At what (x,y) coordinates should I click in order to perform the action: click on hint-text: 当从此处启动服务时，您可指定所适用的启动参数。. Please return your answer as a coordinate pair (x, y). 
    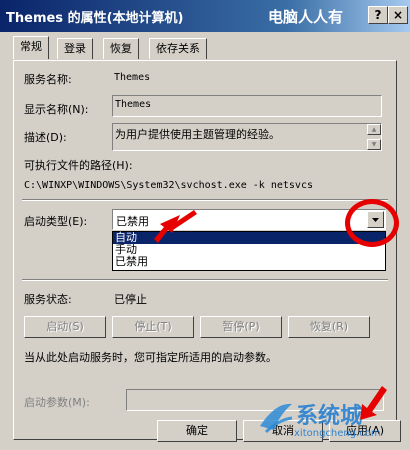
    Looking at the image, I should click on (150, 357).